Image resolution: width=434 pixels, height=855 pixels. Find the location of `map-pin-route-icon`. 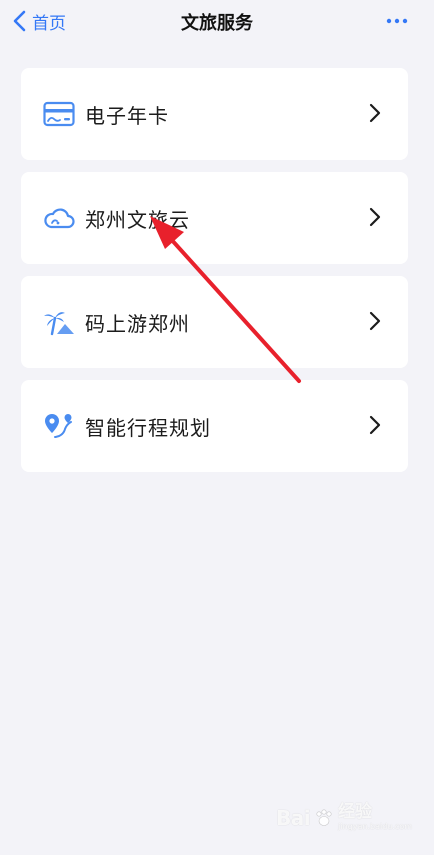

map-pin-route-icon is located at coordinates (59, 426).